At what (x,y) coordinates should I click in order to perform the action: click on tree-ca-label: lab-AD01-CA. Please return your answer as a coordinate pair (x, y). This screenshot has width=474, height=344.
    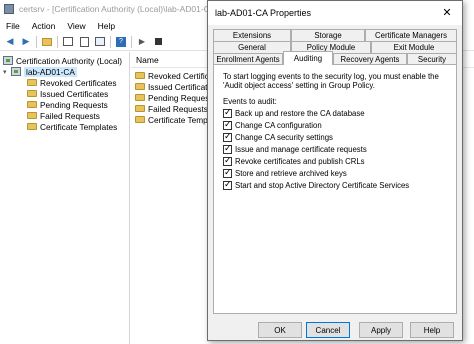
    Looking at the image, I should click on (50, 71).